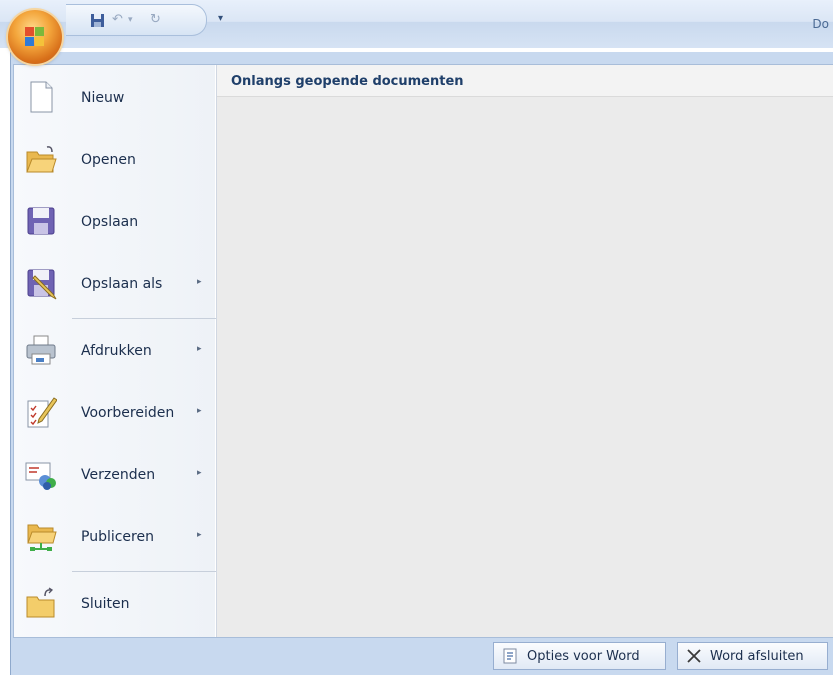 The height and width of the screenshot is (675, 833). Describe the element at coordinates (757, 656) in the screenshot. I see `exit-word-label: Word afsluiten` at that location.